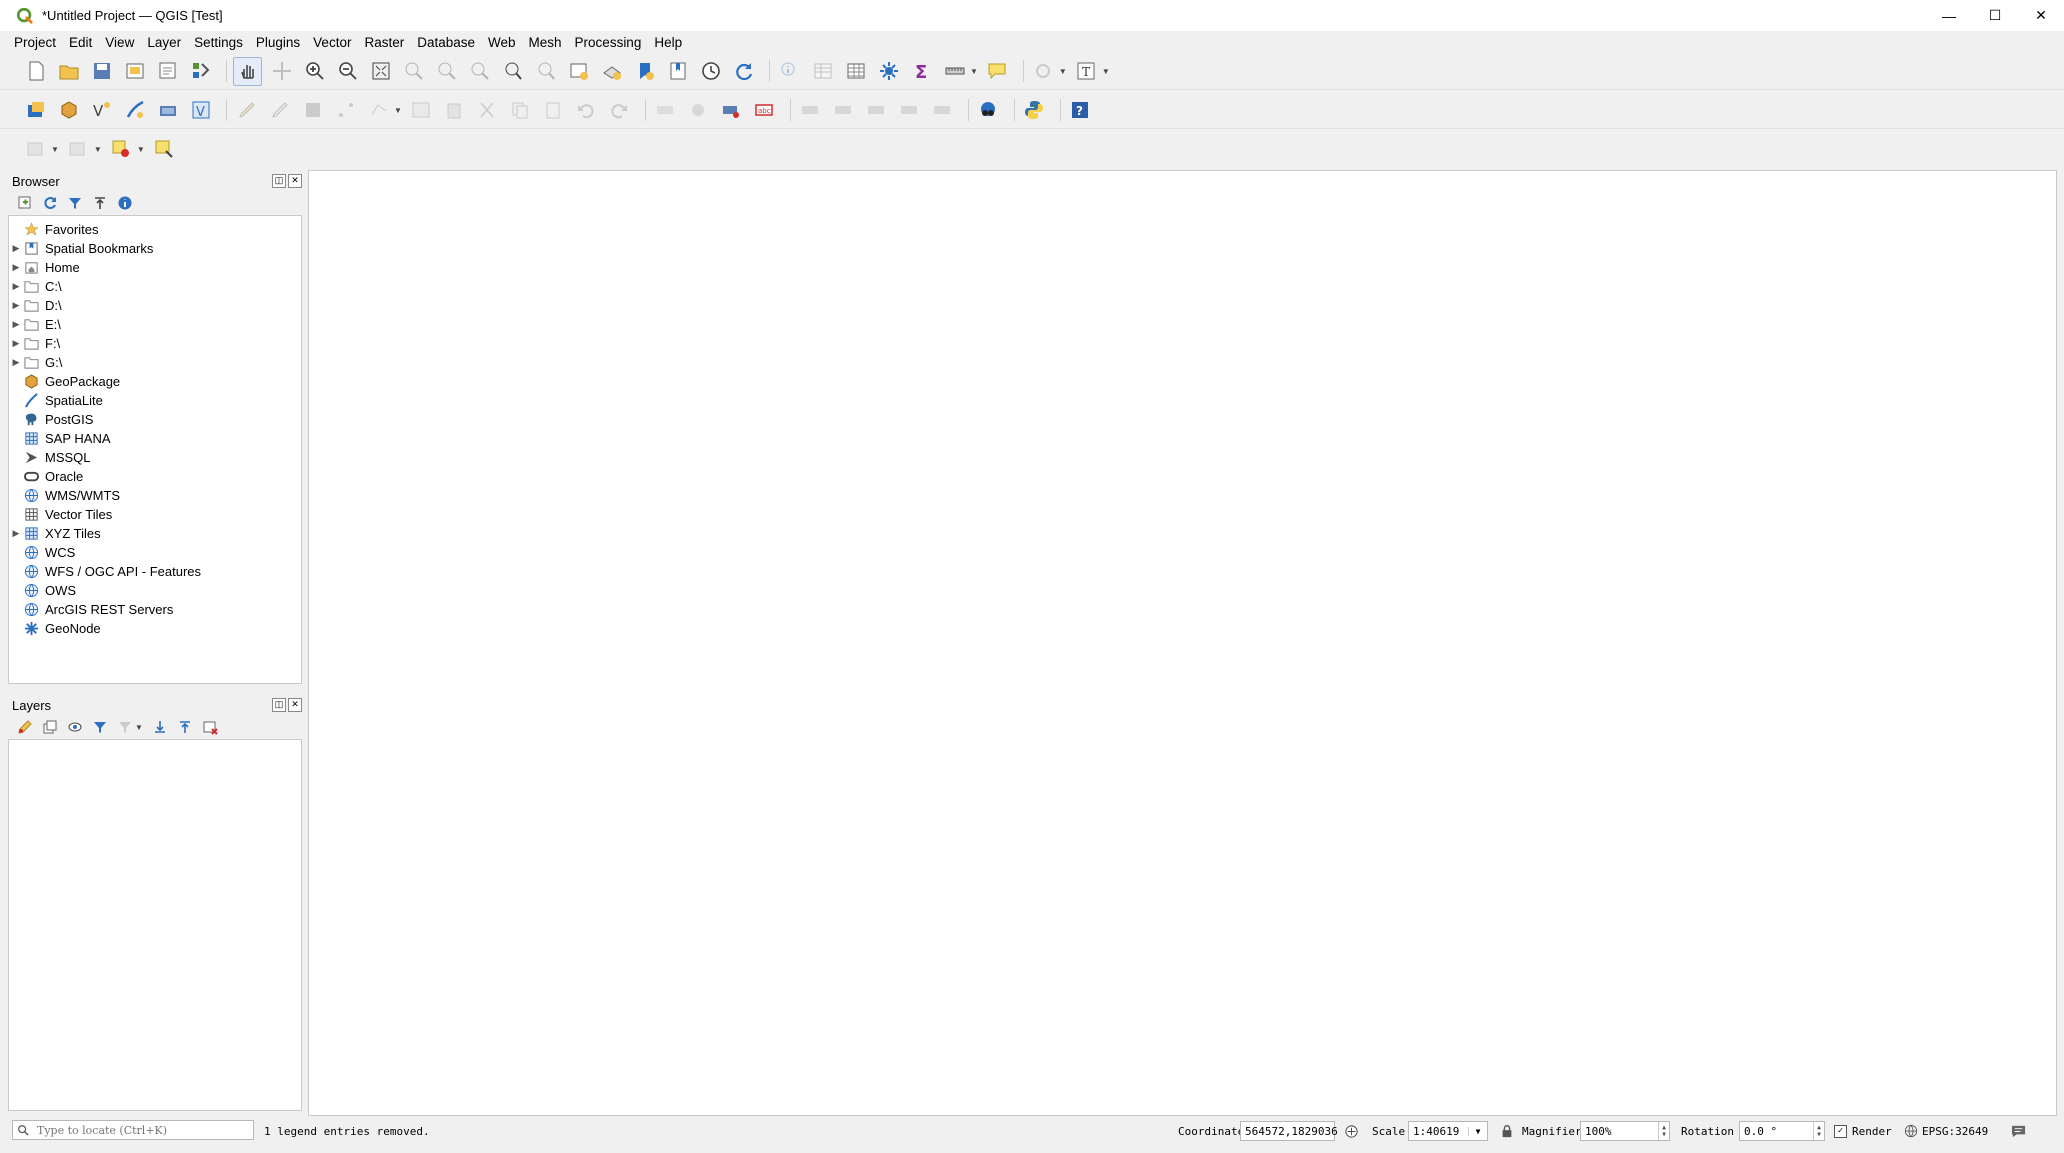 The image size is (2064, 1153). I want to click on browser-item-vector-tiles: Vector Tiles, so click(155, 514).